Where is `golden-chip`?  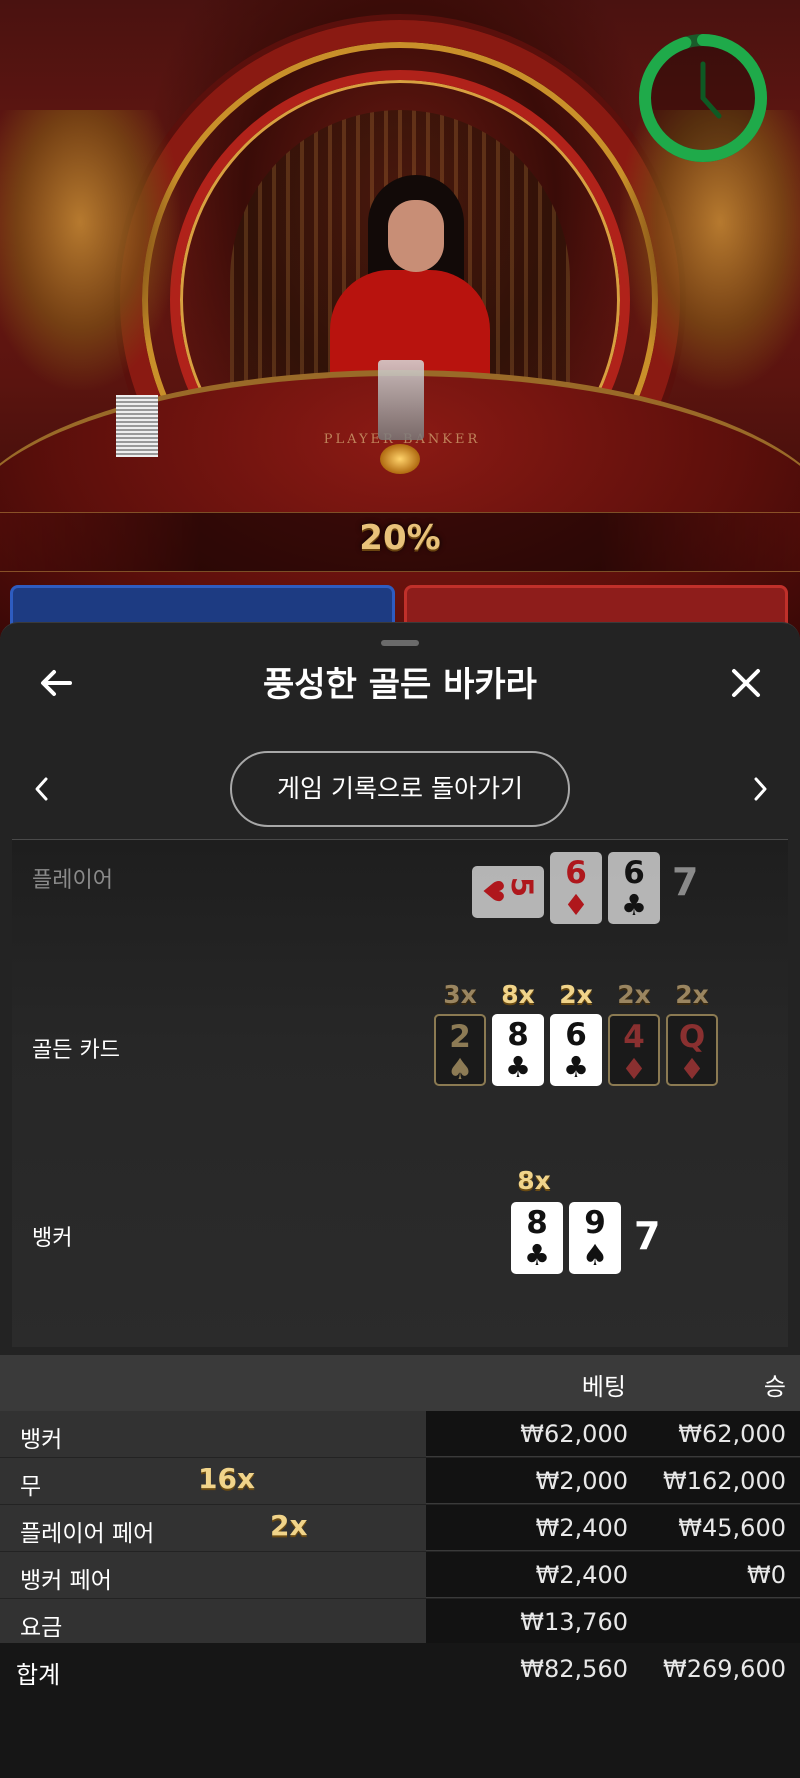 golden-chip is located at coordinates (400, 459).